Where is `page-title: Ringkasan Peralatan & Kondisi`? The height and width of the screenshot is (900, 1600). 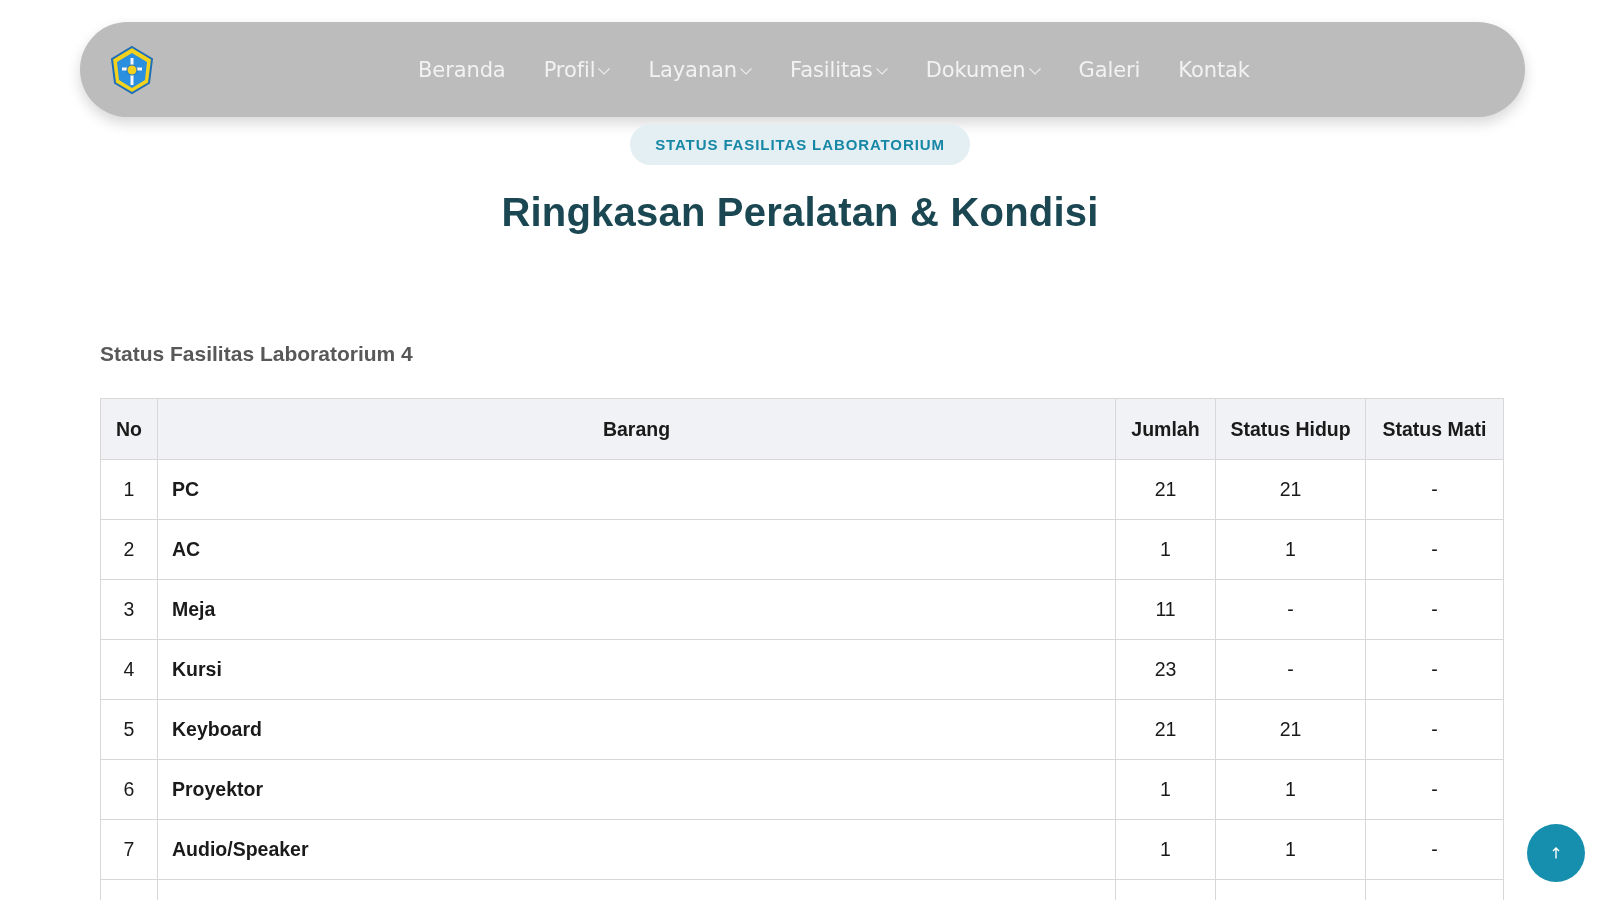 page-title: Ringkasan Peralatan & Kondisi is located at coordinates (800, 212).